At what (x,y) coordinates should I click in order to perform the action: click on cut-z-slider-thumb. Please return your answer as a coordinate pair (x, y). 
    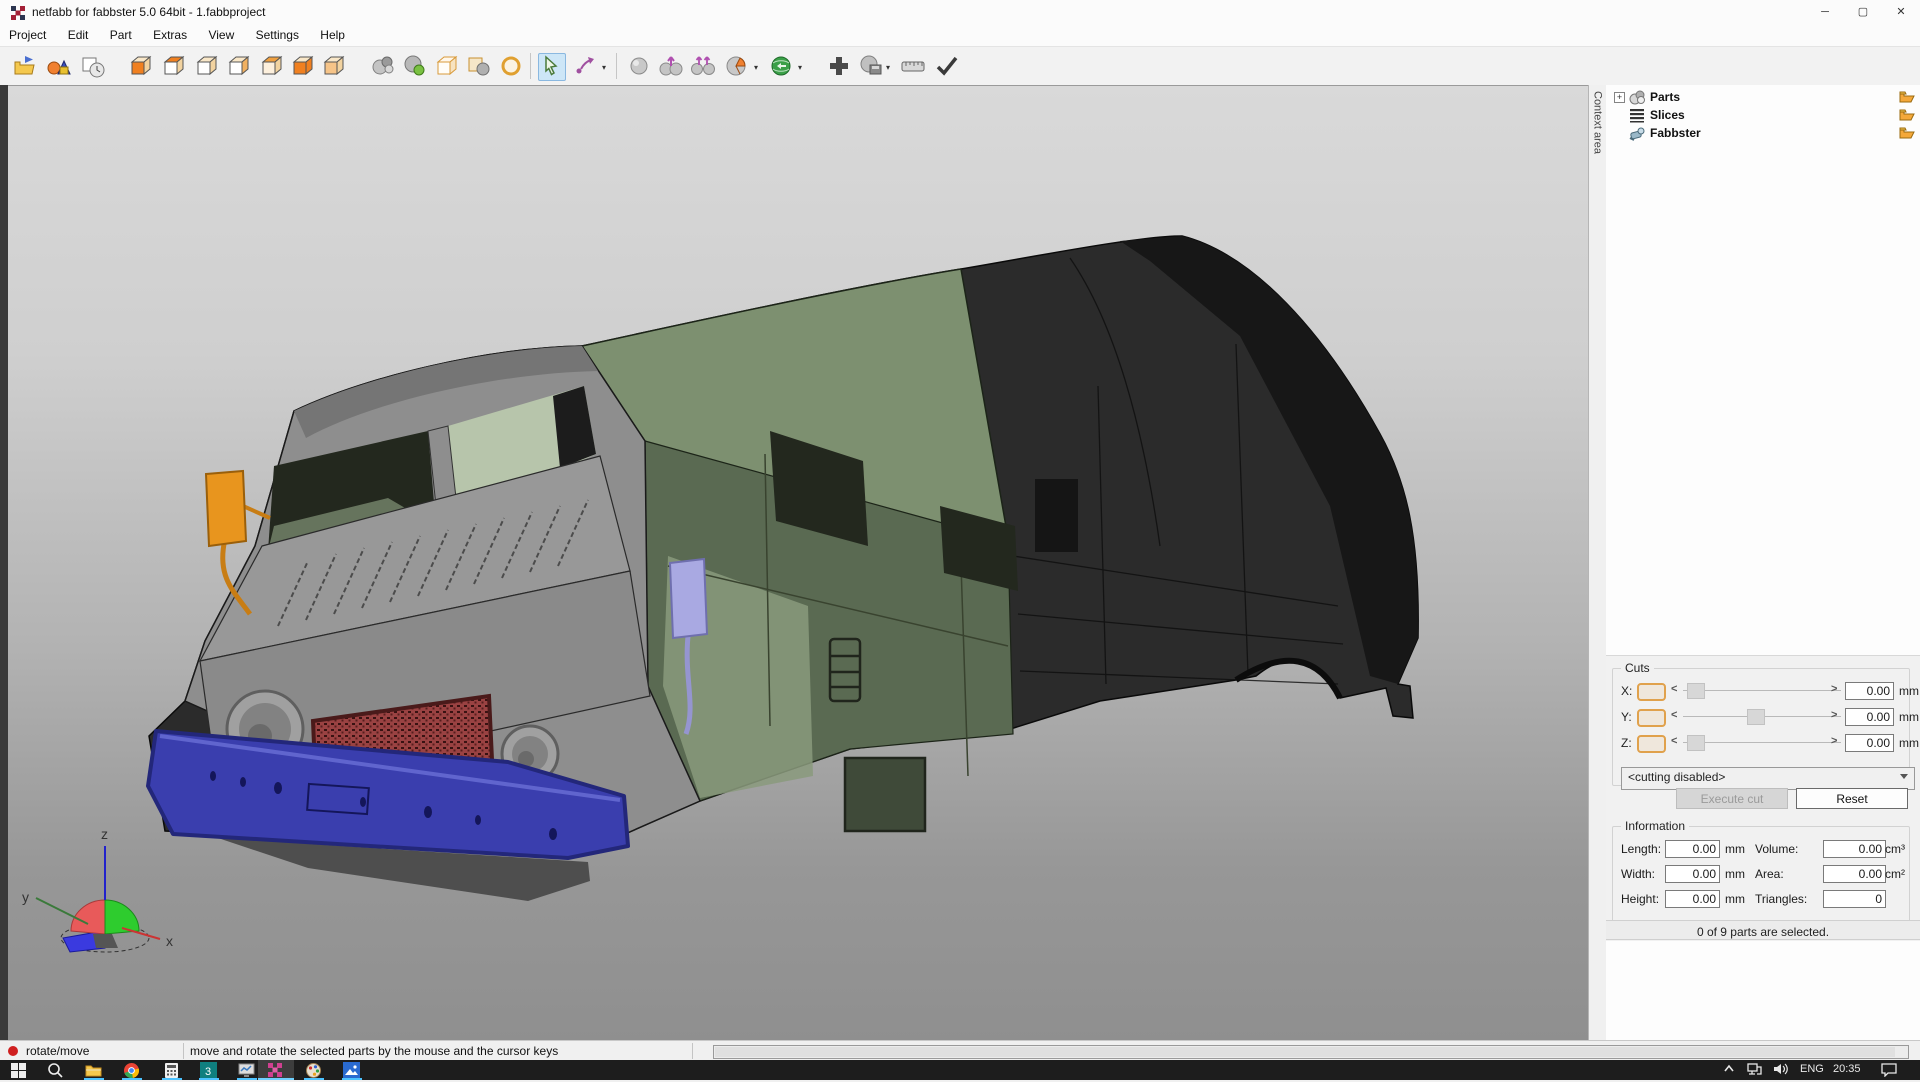
    Looking at the image, I should click on (1696, 743).